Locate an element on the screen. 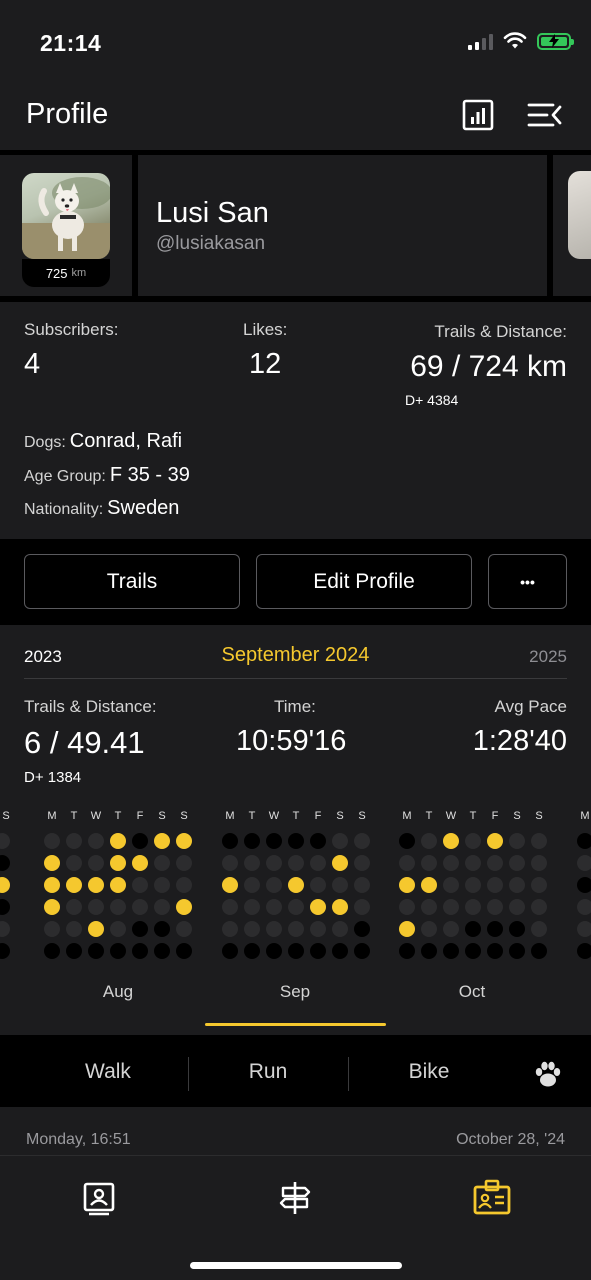 Image resolution: width=591 pixels, height=1280 pixels. month-label-aug: Aug is located at coordinates (118, 992).